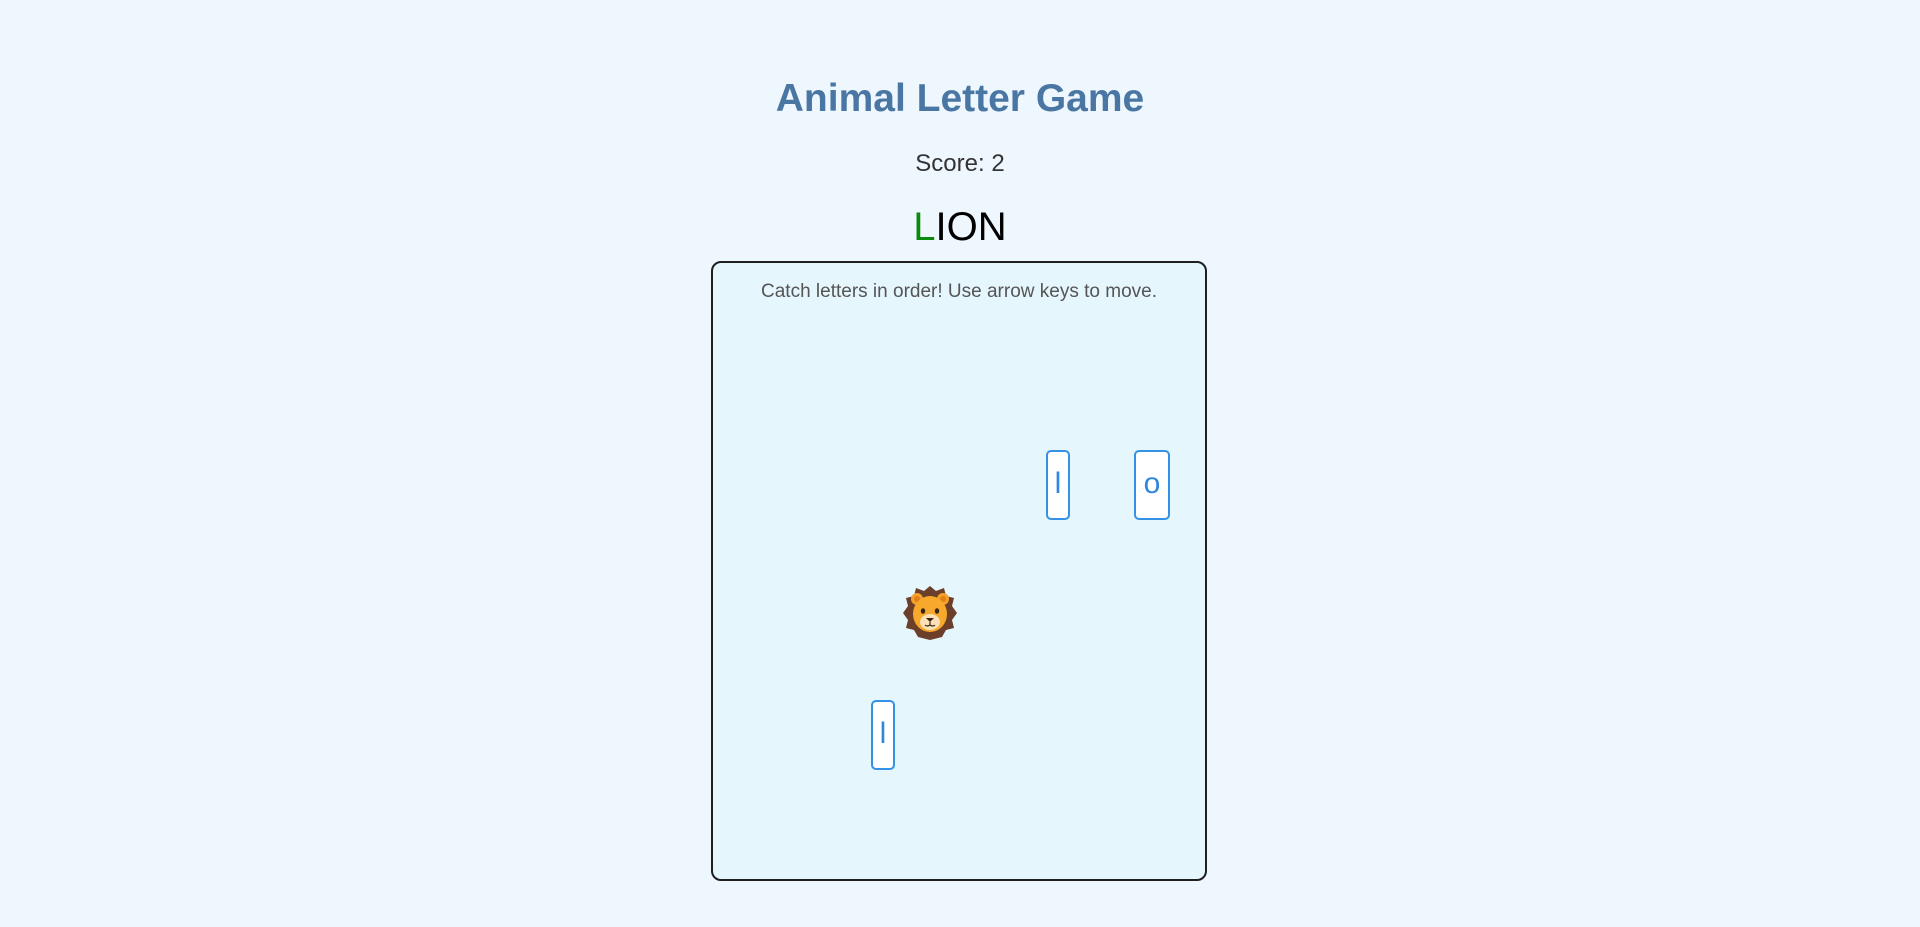  Describe the element at coordinates (924, 227) in the screenshot. I see `target-letter-caught: L` at that location.